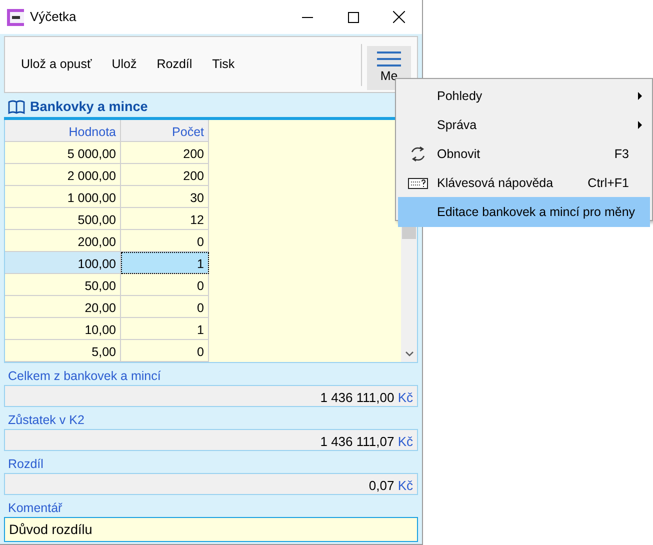 The width and height of the screenshot is (653, 545). Describe the element at coordinates (524, 212) in the screenshot. I see `menu-item: Editace bankovek a mincí pro měny` at that location.